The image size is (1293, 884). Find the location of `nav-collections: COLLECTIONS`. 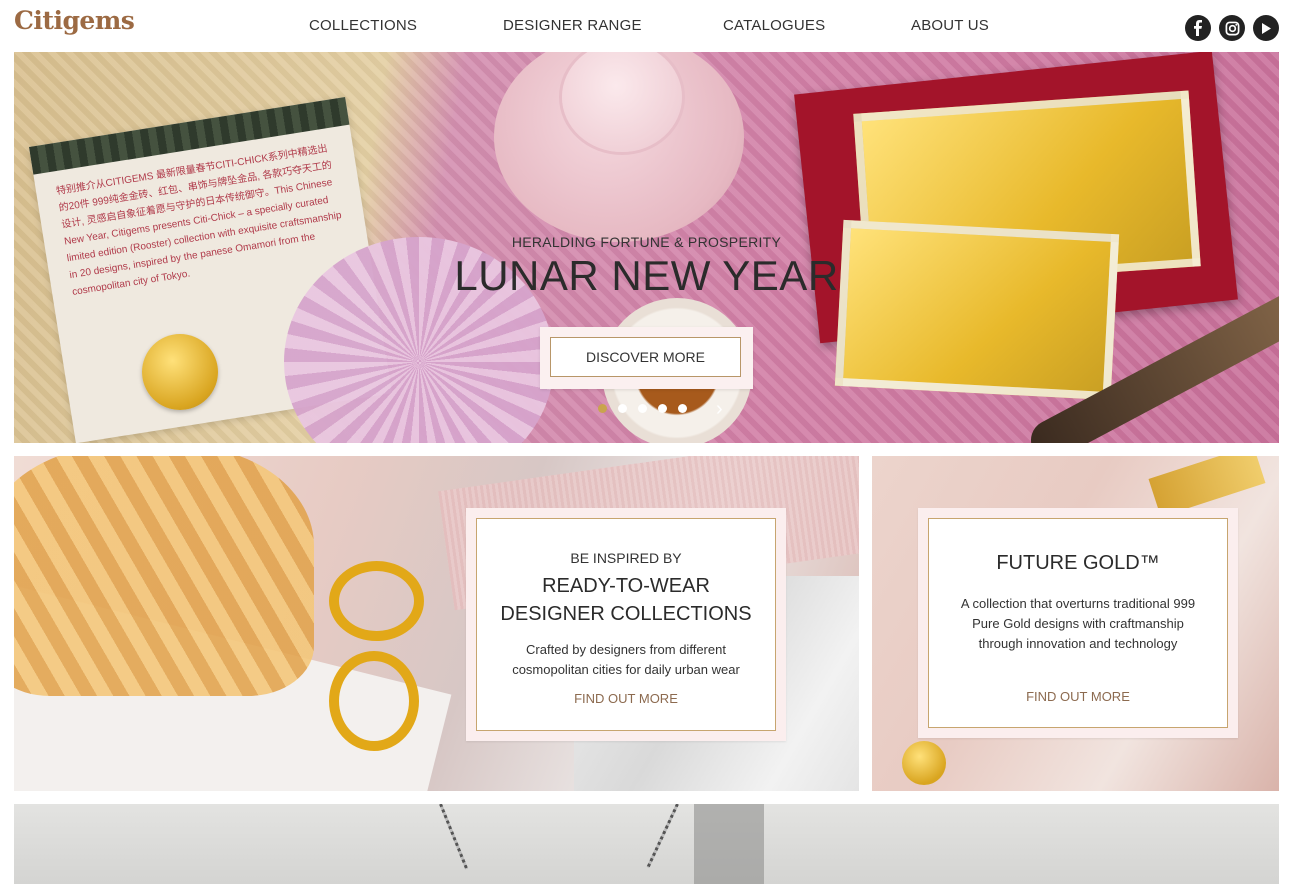

nav-collections: COLLECTIONS is located at coordinates (363, 25).